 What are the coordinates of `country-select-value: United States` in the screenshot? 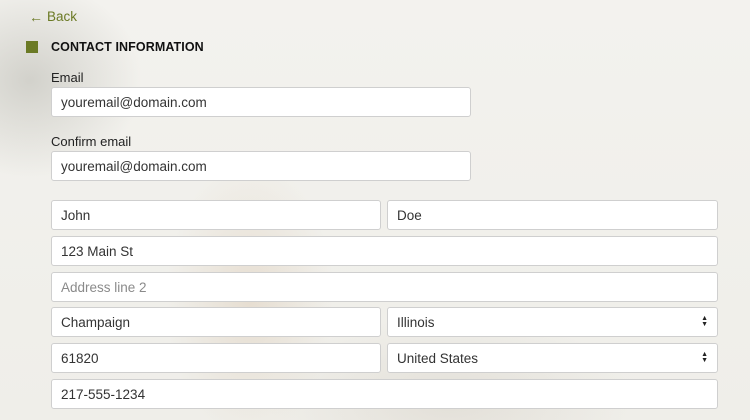 It's located at (438, 358).